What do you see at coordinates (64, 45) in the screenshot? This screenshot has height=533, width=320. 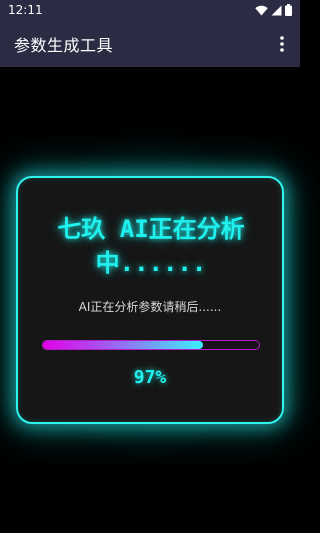 I see `app-title: 参数生成工具` at bounding box center [64, 45].